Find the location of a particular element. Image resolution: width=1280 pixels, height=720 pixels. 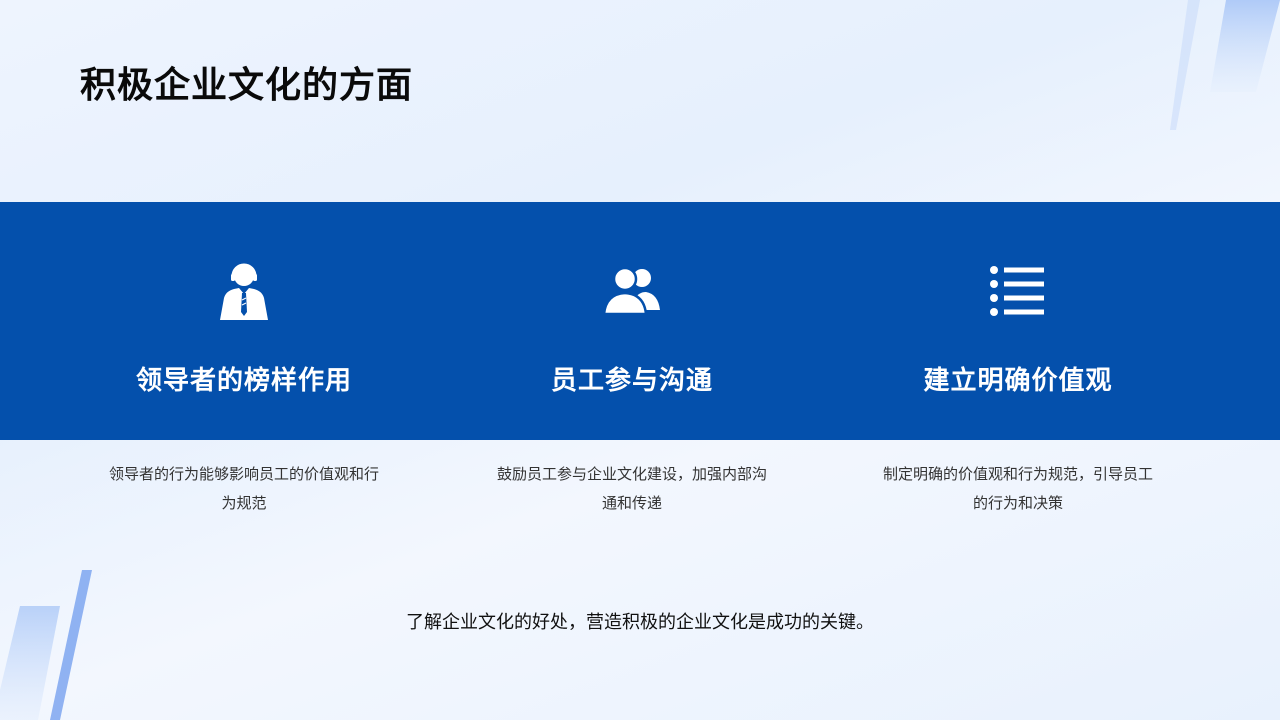

feature-card-title: 建立明确价值观 is located at coordinates (1018, 381).